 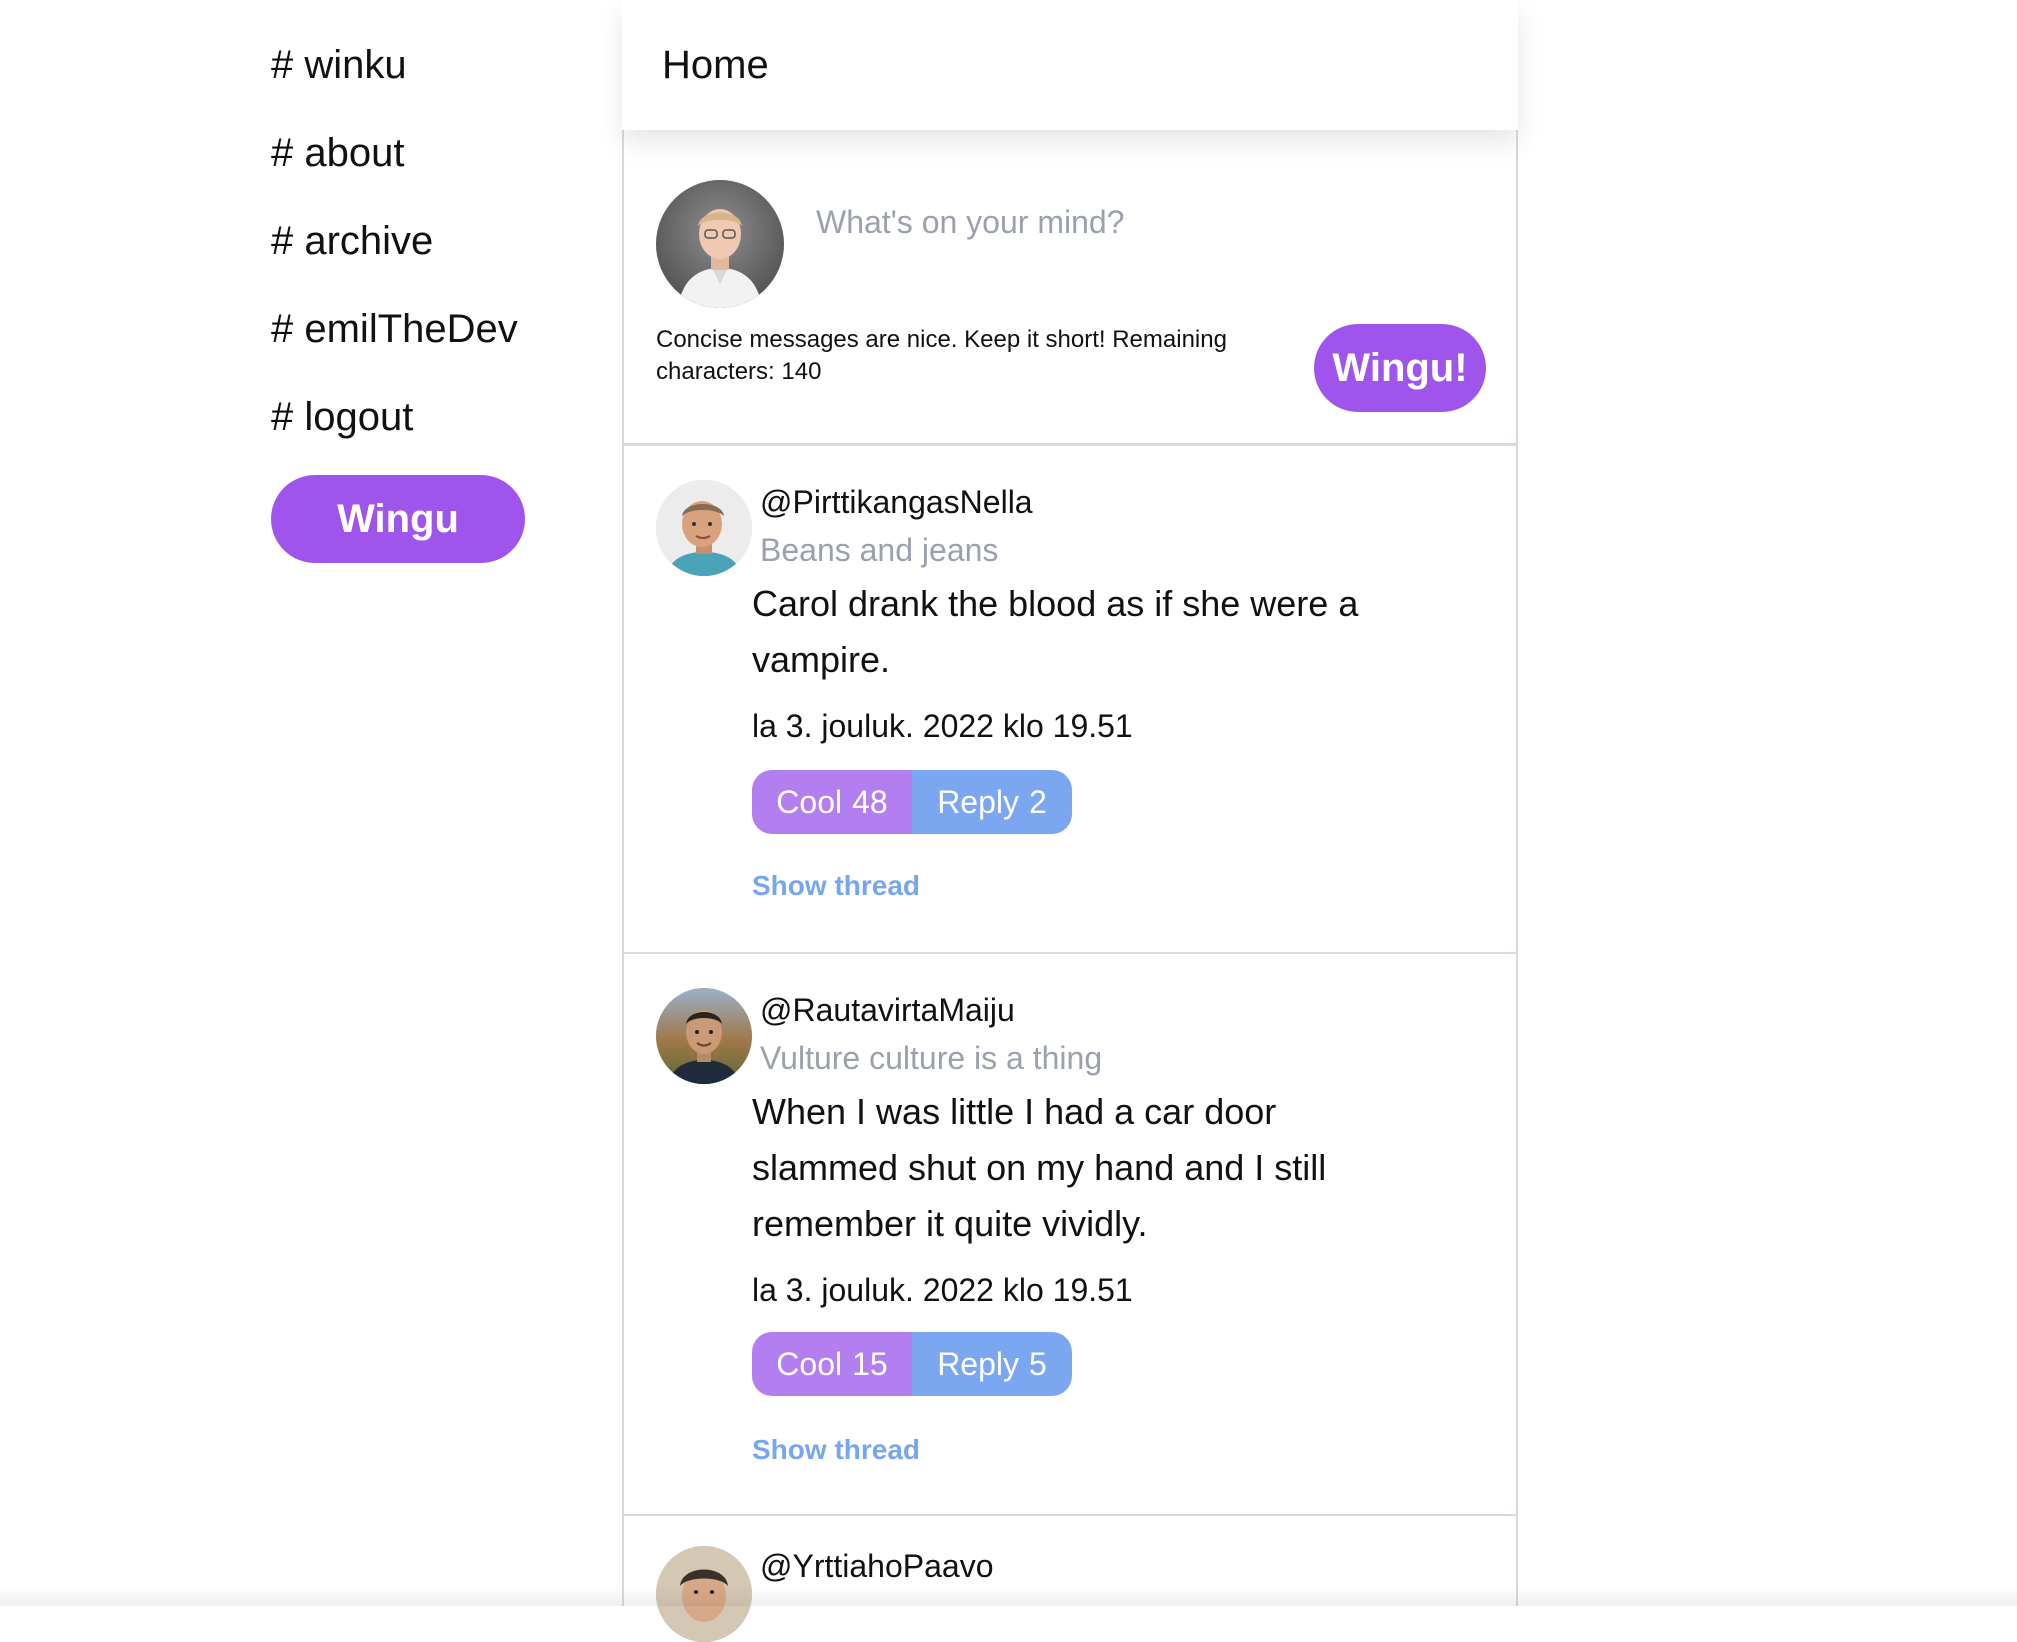 What do you see at coordinates (1038, 1363) in the screenshot?
I see `reply-count: 5` at bounding box center [1038, 1363].